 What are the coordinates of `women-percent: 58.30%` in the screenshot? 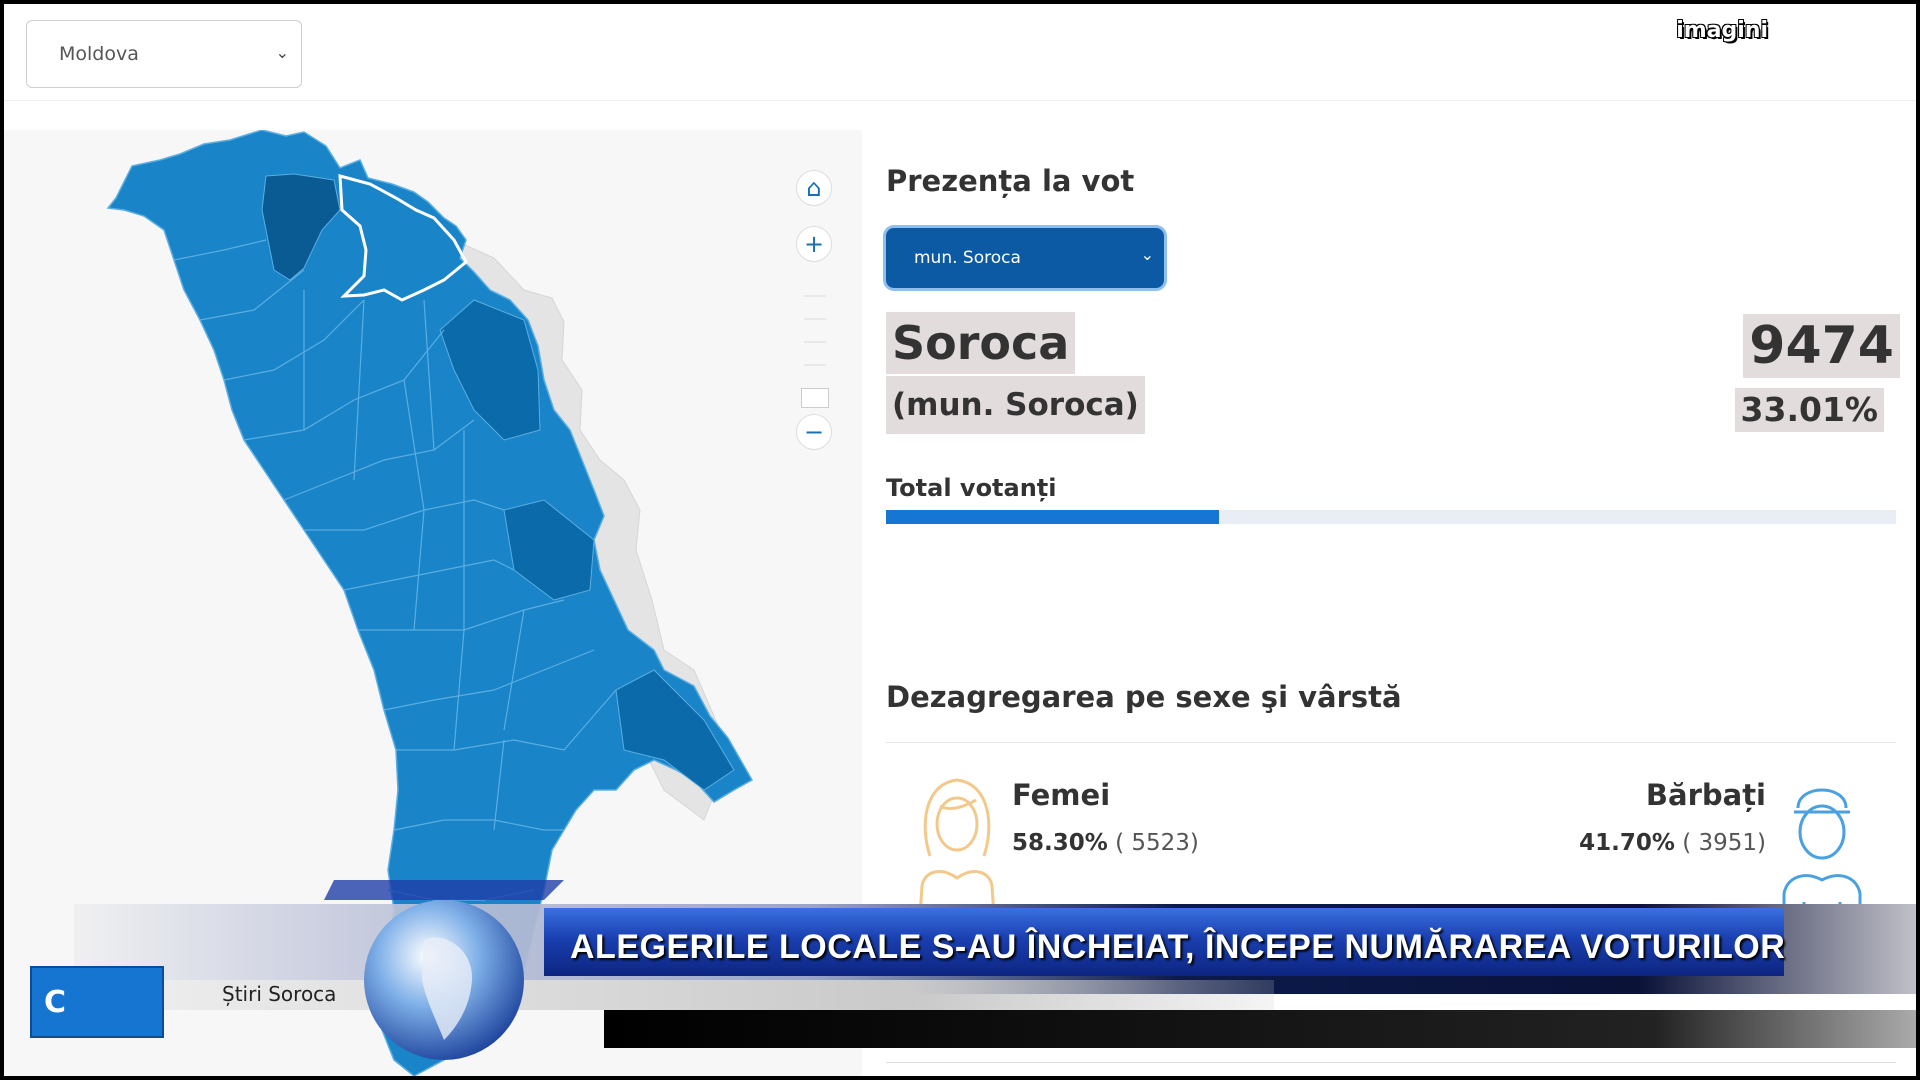 It's located at (1060, 843).